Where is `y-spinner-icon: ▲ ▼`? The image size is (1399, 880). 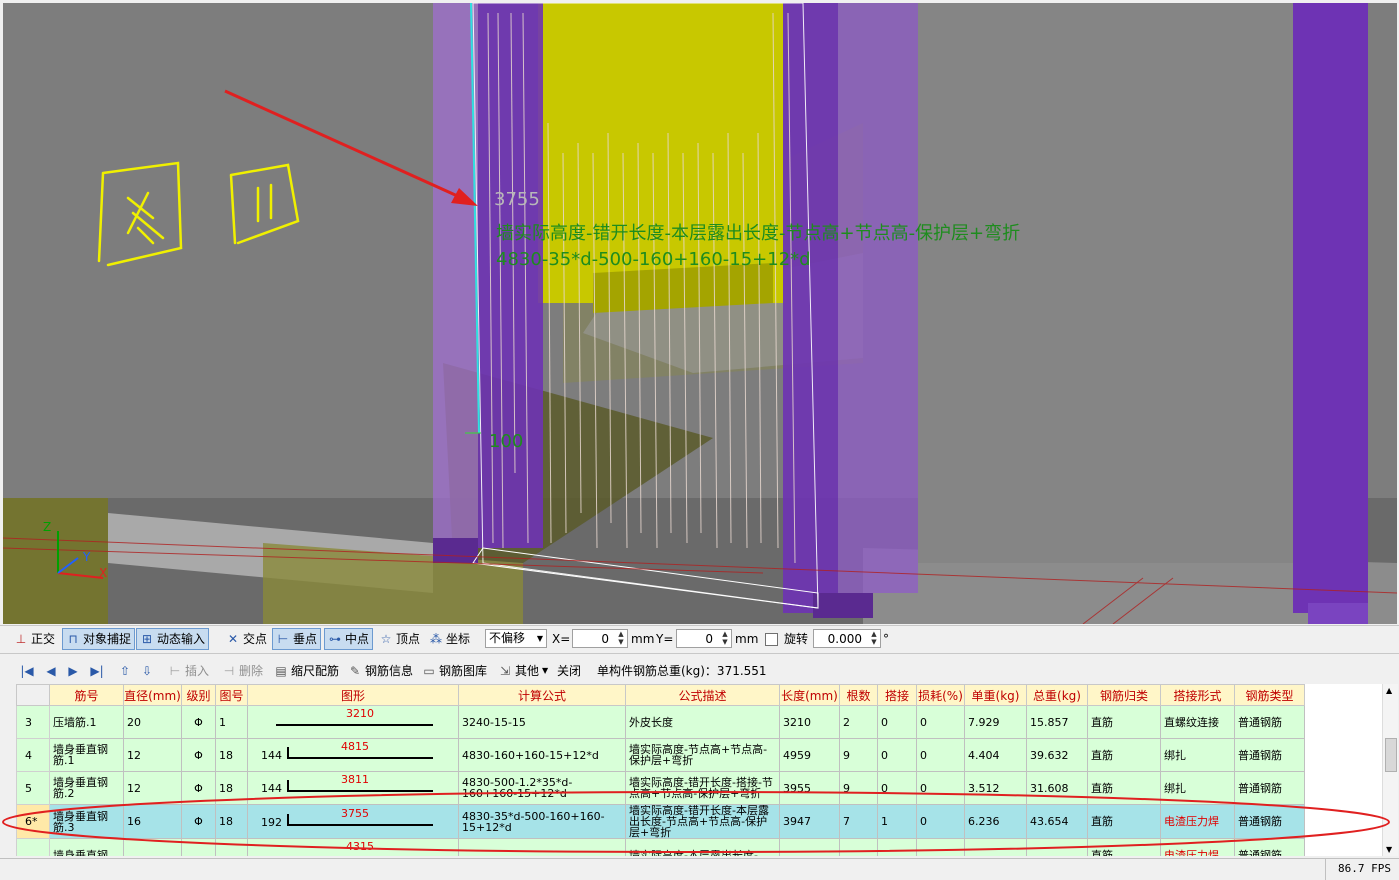 y-spinner-icon: ▲ ▼ is located at coordinates (725, 638).